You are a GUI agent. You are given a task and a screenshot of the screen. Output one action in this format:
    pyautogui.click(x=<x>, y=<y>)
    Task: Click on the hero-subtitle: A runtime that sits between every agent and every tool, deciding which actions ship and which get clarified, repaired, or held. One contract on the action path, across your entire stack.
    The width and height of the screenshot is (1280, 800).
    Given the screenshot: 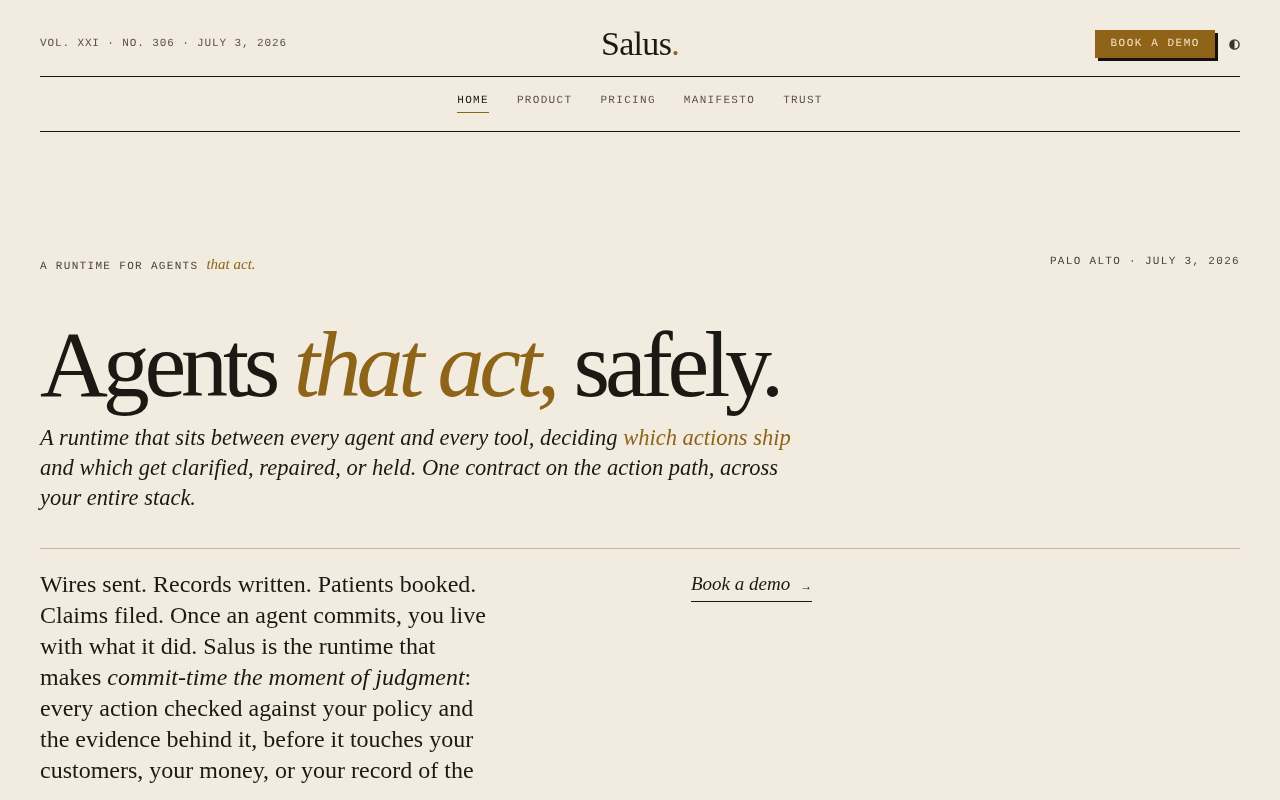 What is the action you would take?
    pyautogui.click(x=416, y=468)
    